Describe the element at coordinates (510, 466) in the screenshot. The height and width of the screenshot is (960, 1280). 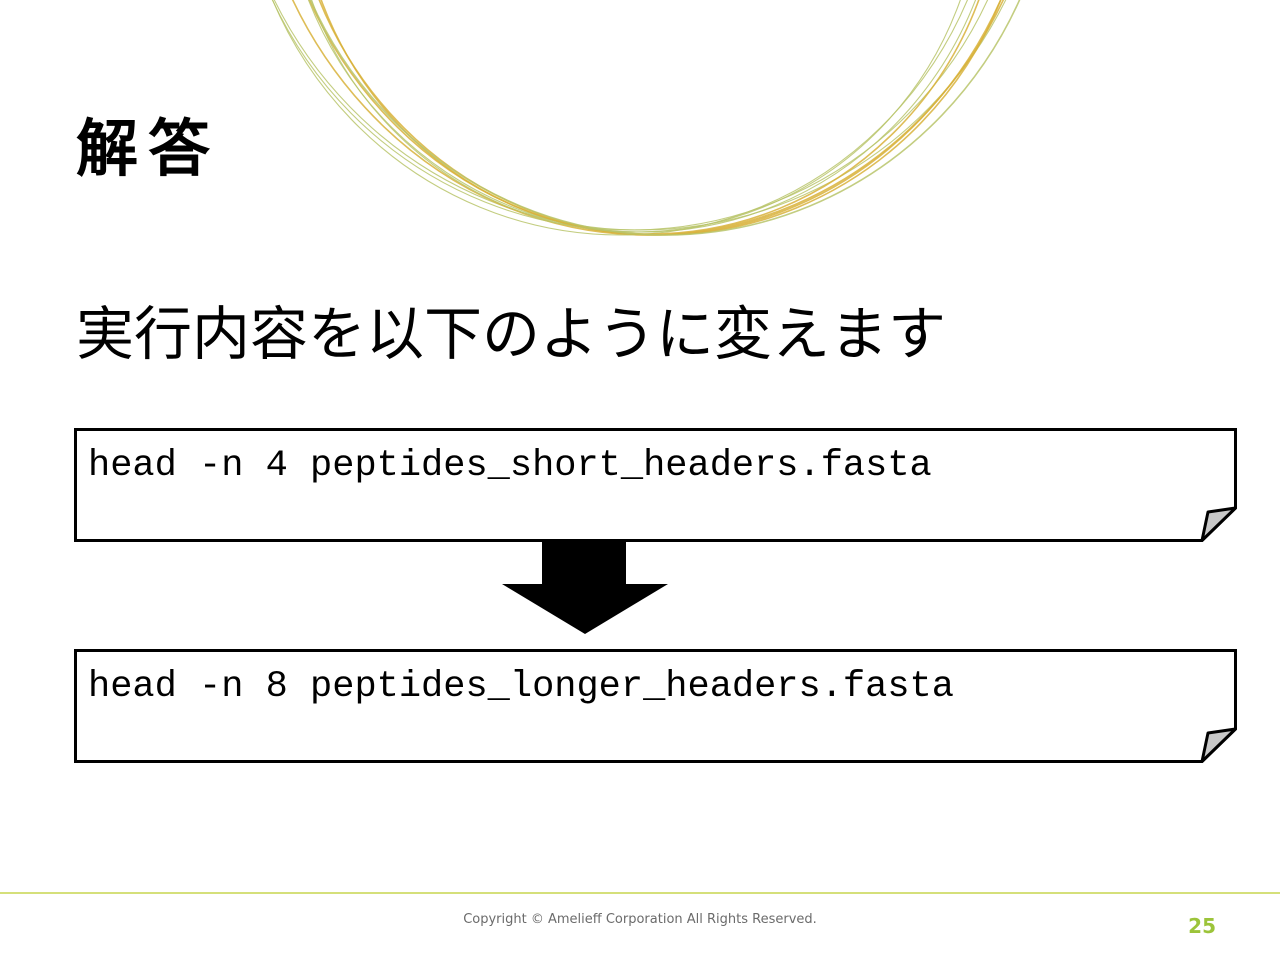
I see `before-command-text: head -n 4 peptides_short_headers.fasta` at that location.